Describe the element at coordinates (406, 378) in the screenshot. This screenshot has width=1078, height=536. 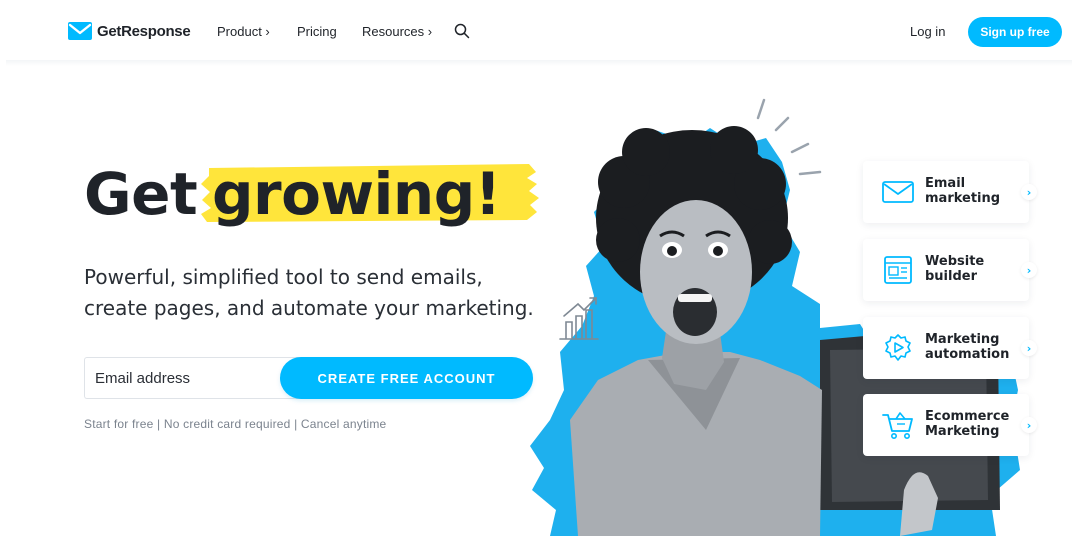
I see `create-free-account-button: CREATE FREE ACCOUNT` at that location.